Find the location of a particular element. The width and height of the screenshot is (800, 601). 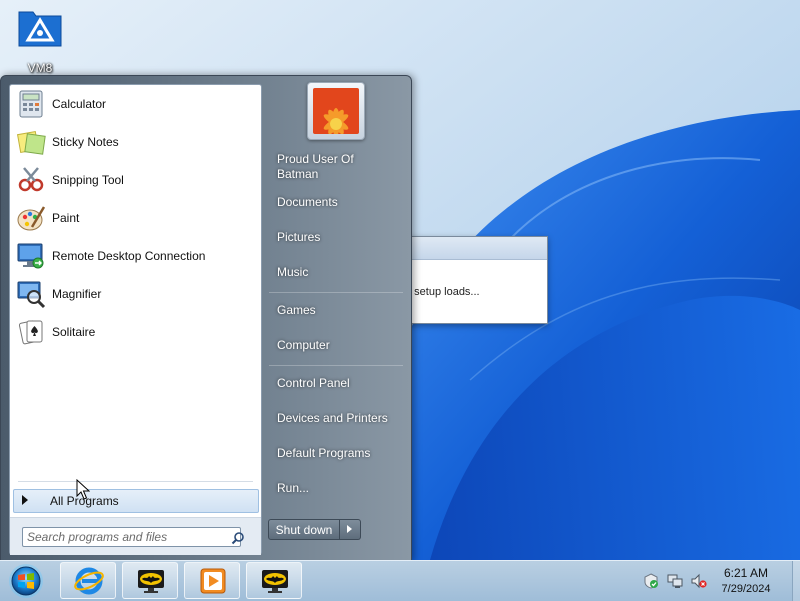

shutdown-options-button is located at coordinates (350, 529).